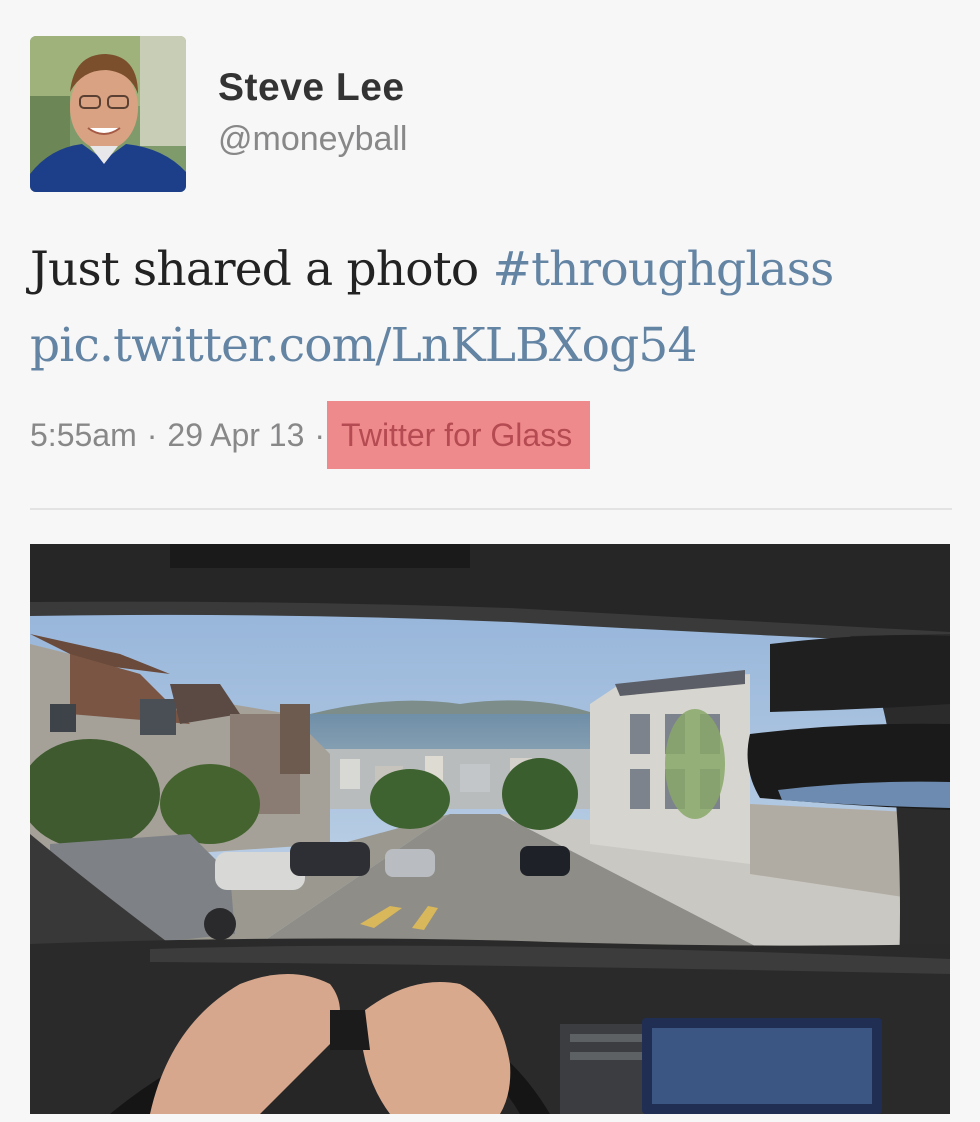 Image resolution: width=980 pixels, height=1122 pixels. I want to click on divider, so click(491, 509).